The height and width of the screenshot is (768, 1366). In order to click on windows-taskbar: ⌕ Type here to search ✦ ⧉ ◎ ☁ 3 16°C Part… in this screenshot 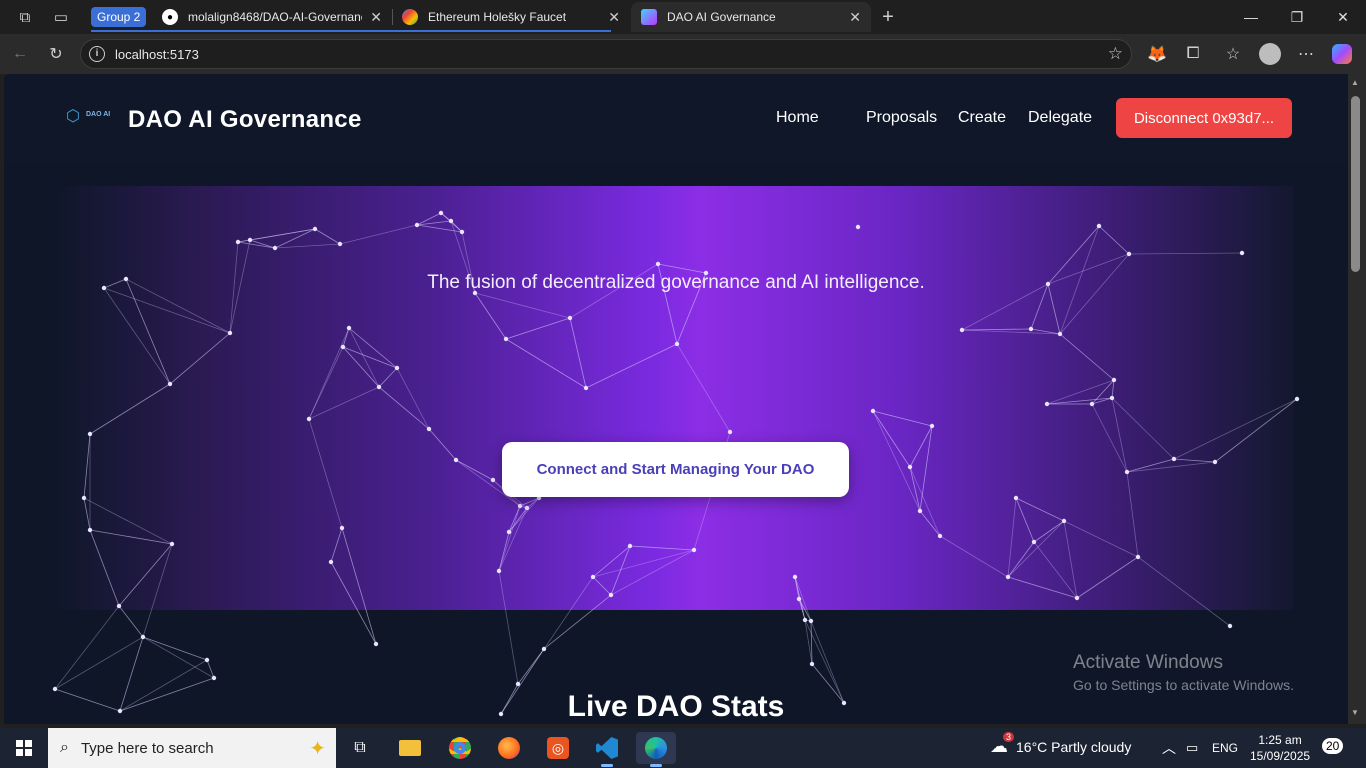, I will do `click(683, 748)`.